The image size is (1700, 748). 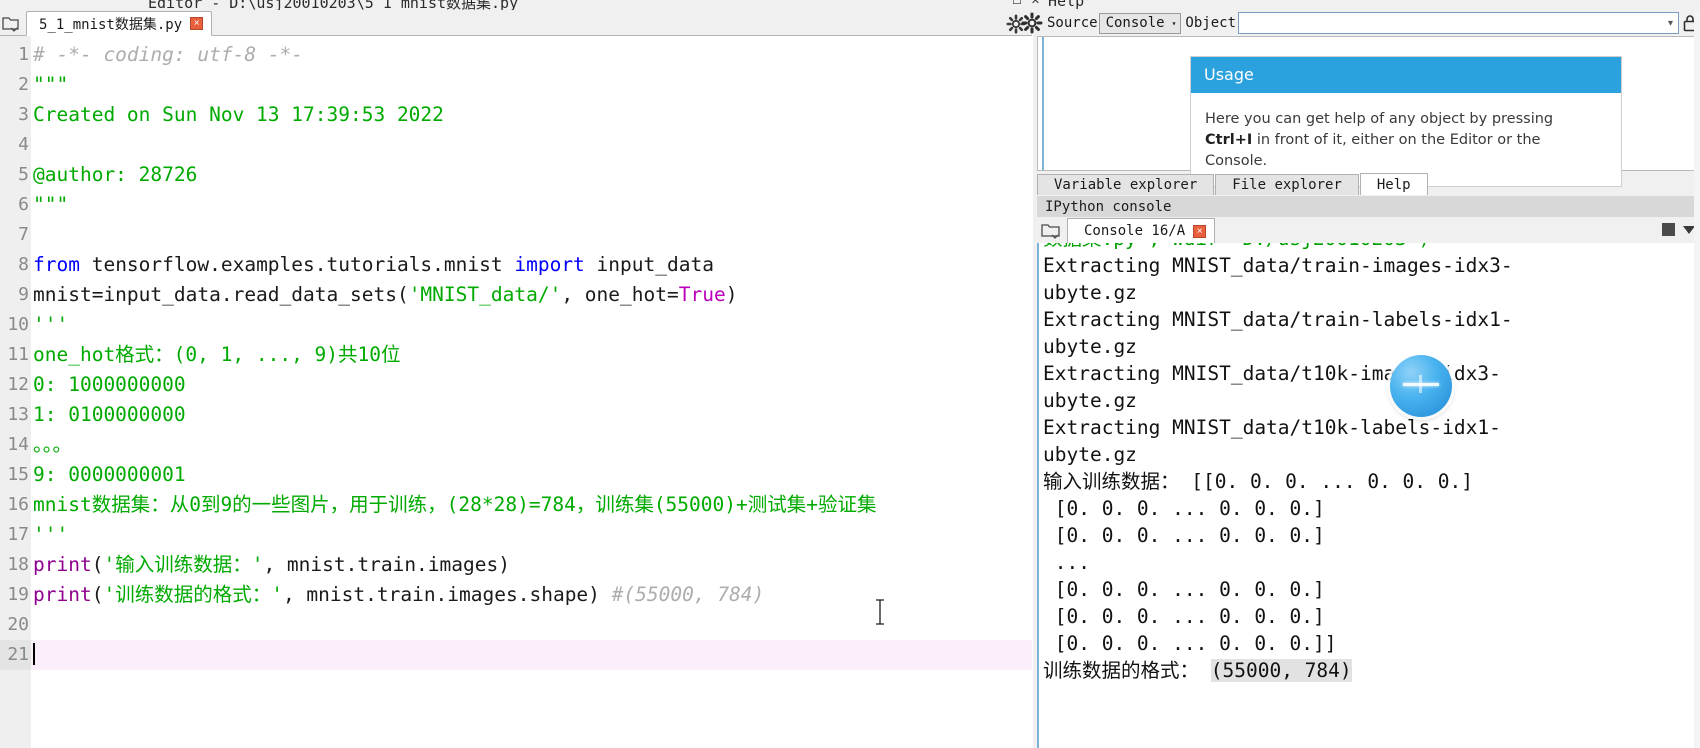 I want to click on code-text, so click(x=34, y=655).